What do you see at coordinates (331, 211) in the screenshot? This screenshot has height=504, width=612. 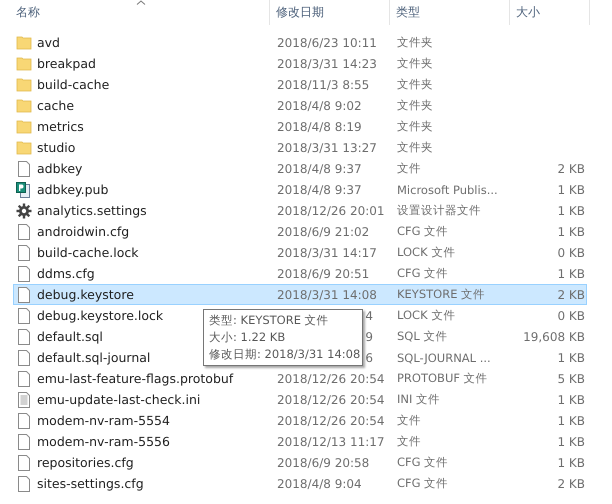 I see `modified-date: 2018/12/26 20:01` at bounding box center [331, 211].